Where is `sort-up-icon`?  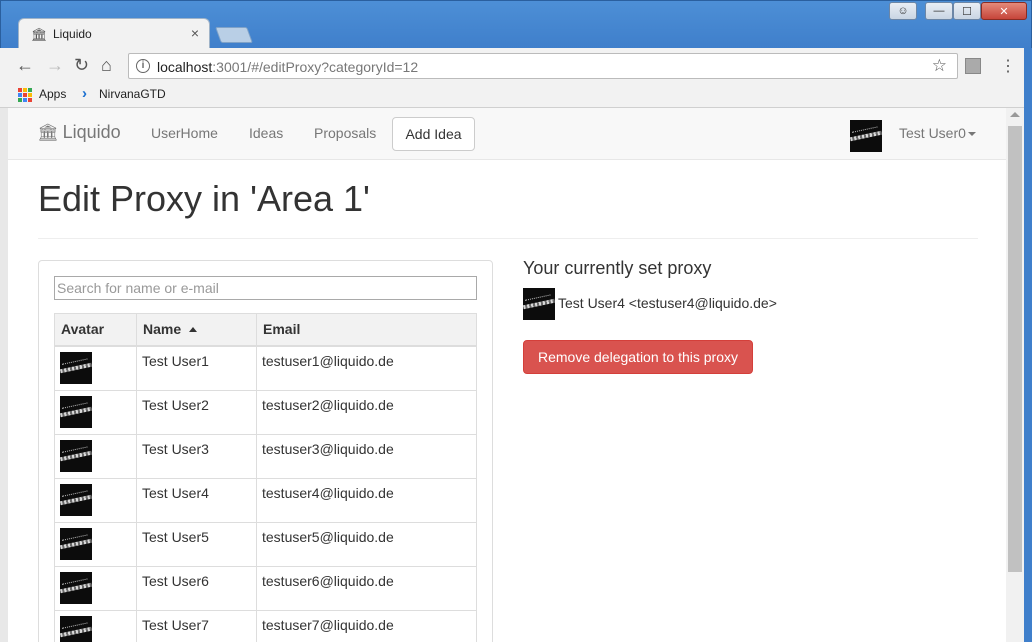
sort-up-icon is located at coordinates (193, 330).